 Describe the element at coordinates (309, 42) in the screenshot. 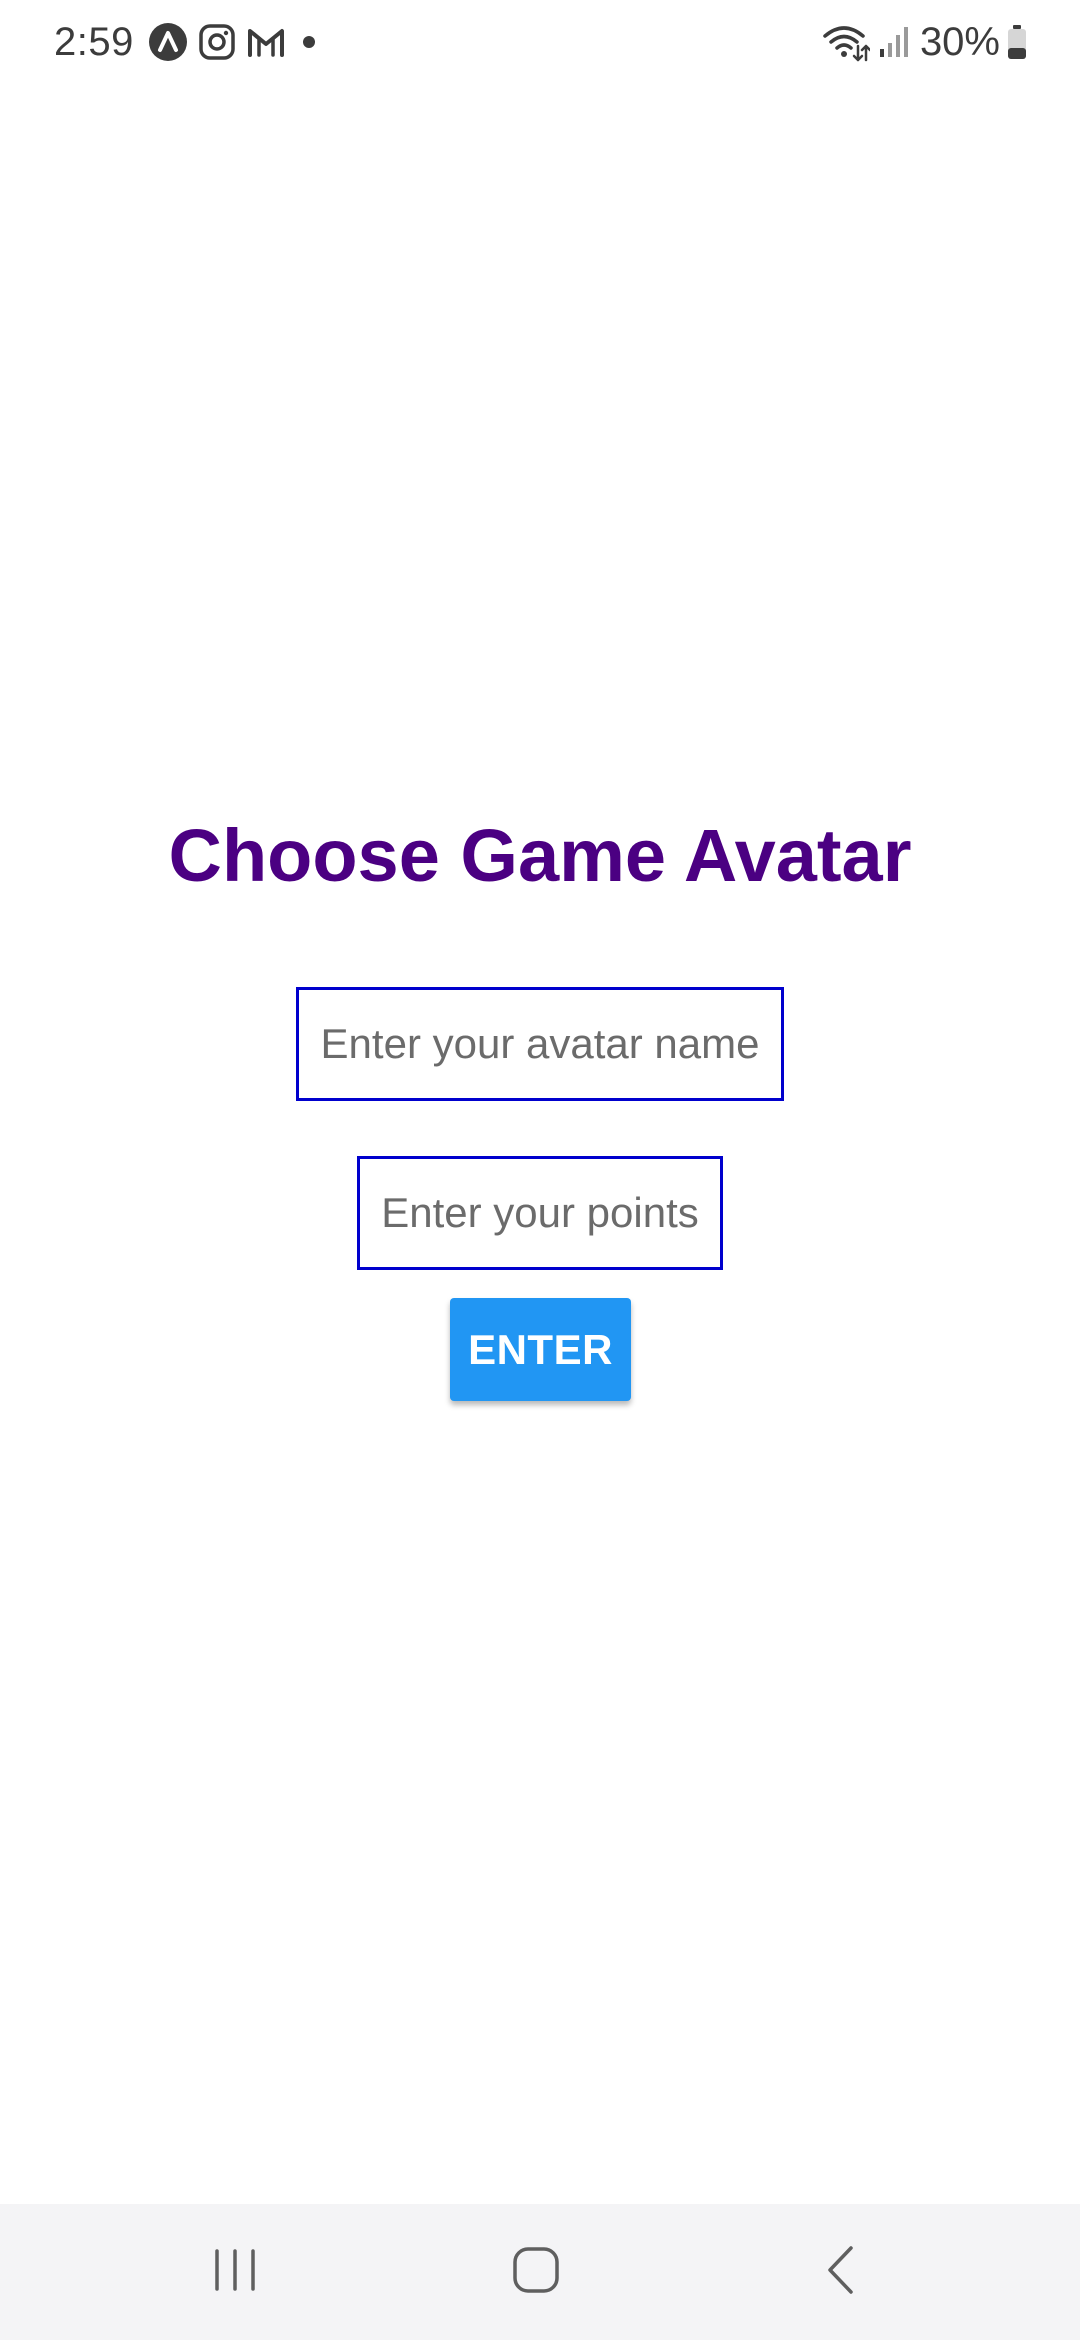

I see `dot-icon` at that location.